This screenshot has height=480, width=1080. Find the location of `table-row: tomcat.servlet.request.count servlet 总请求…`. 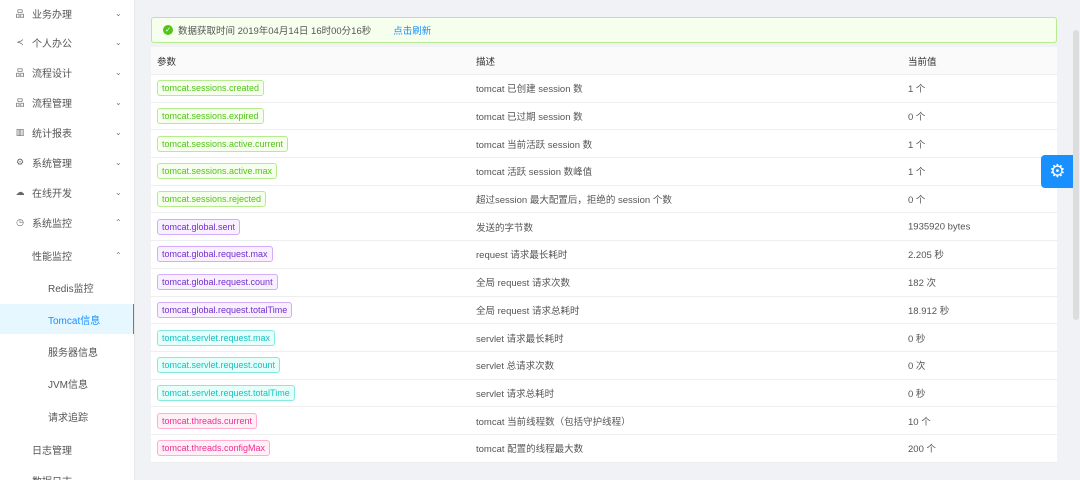

table-row: tomcat.servlet.request.count servlet 总请求… is located at coordinates (604, 366).